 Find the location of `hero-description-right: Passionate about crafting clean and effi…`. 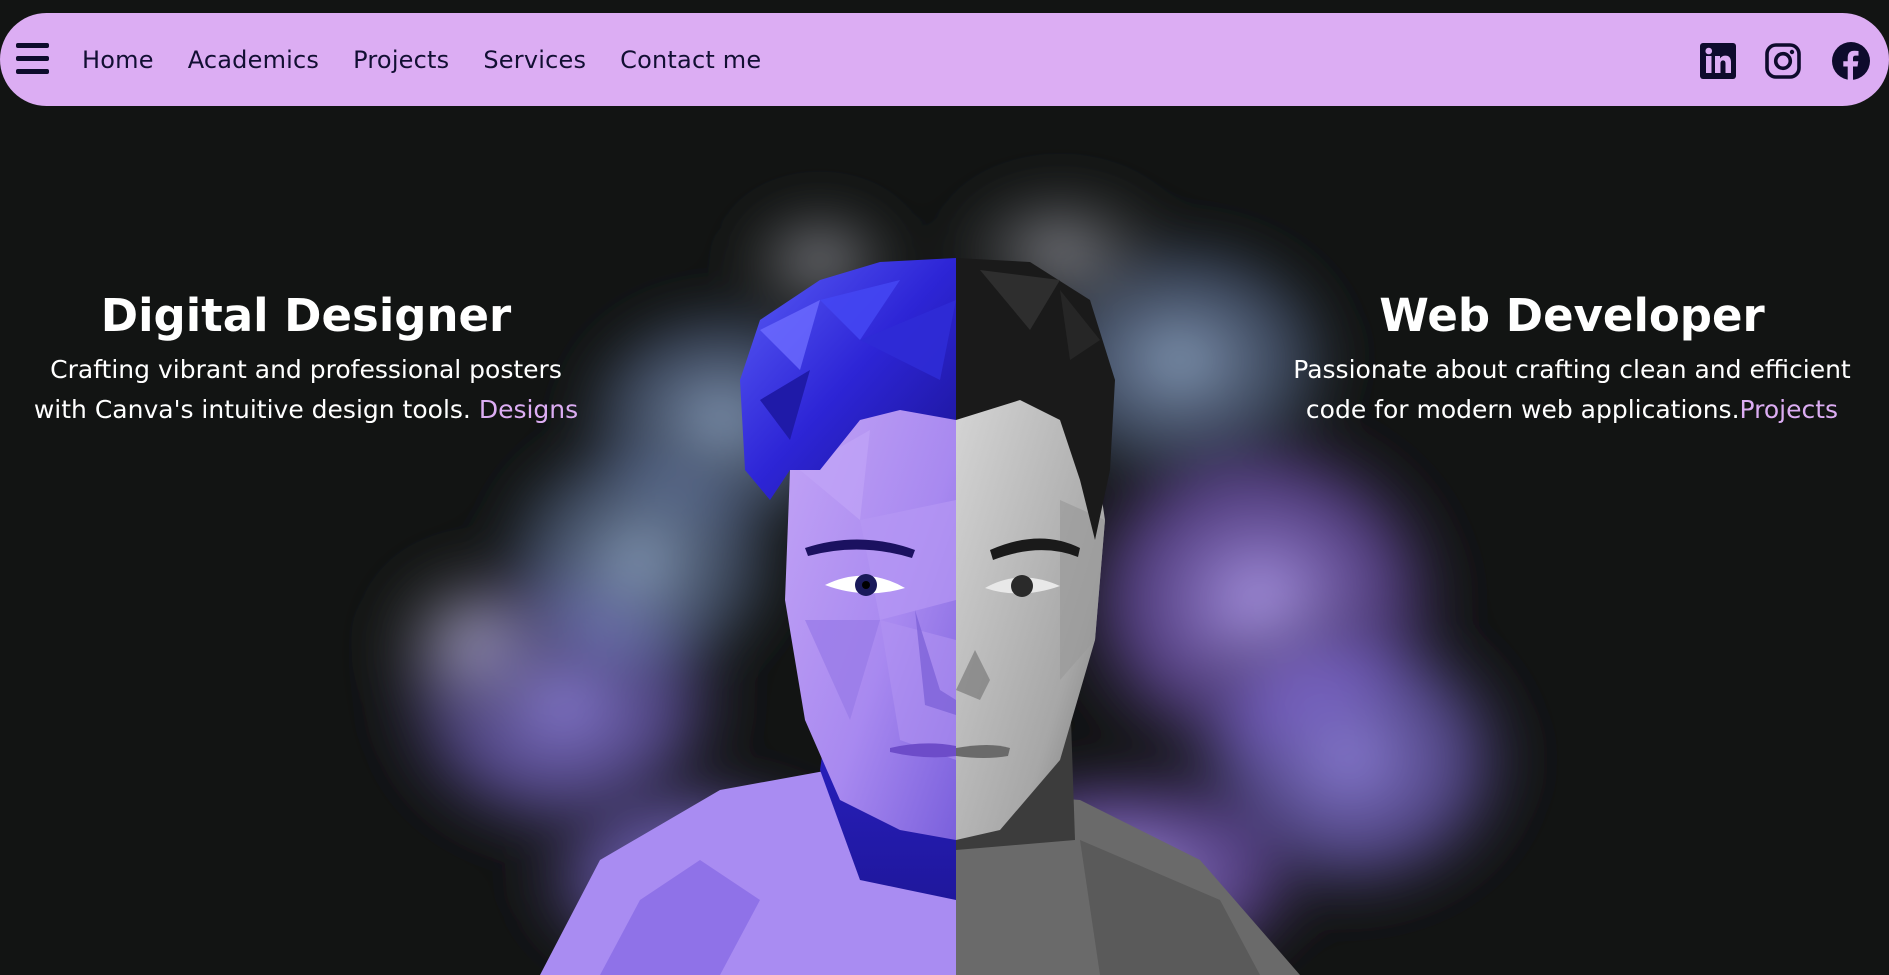

hero-description-right: Passionate about crafting clean and effi… is located at coordinates (1572, 390).